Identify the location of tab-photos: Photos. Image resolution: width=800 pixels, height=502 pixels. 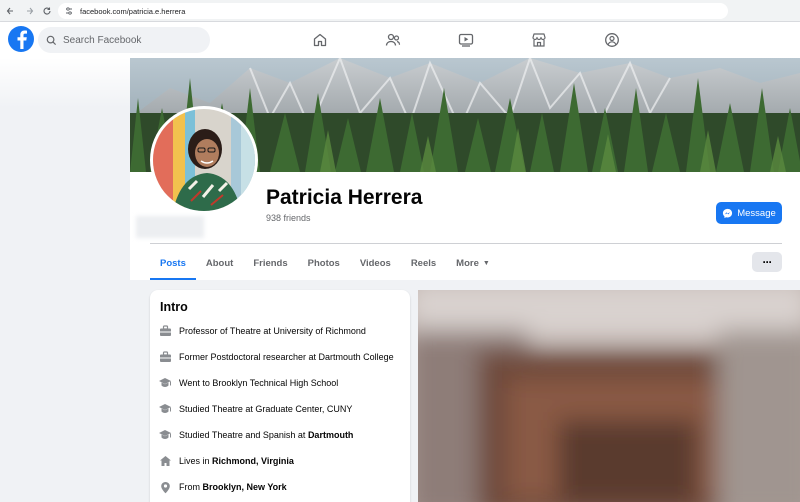
(324, 263).